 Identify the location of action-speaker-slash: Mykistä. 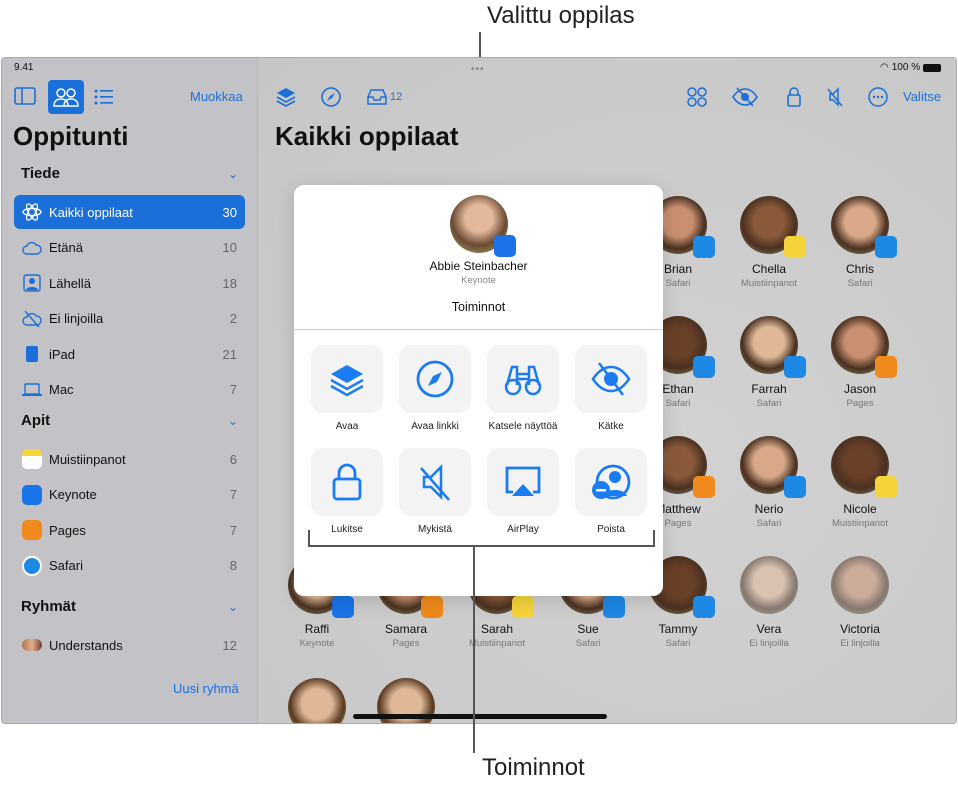
(435, 491).